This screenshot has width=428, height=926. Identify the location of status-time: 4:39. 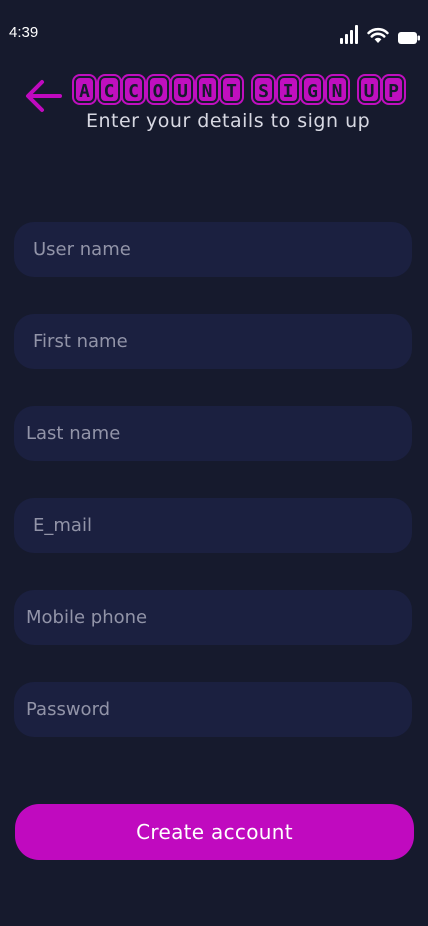
(24, 32).